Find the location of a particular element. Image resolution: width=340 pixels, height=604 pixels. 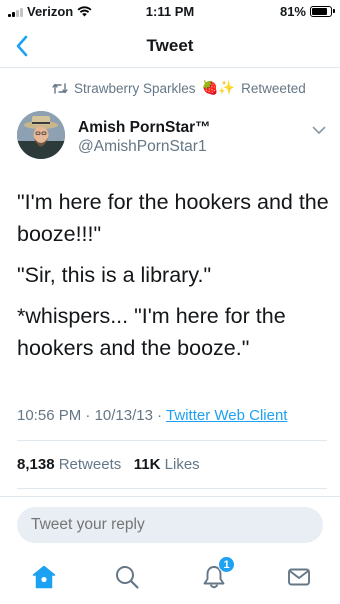

chevron-down-icon is located at coordinates (319, 130).